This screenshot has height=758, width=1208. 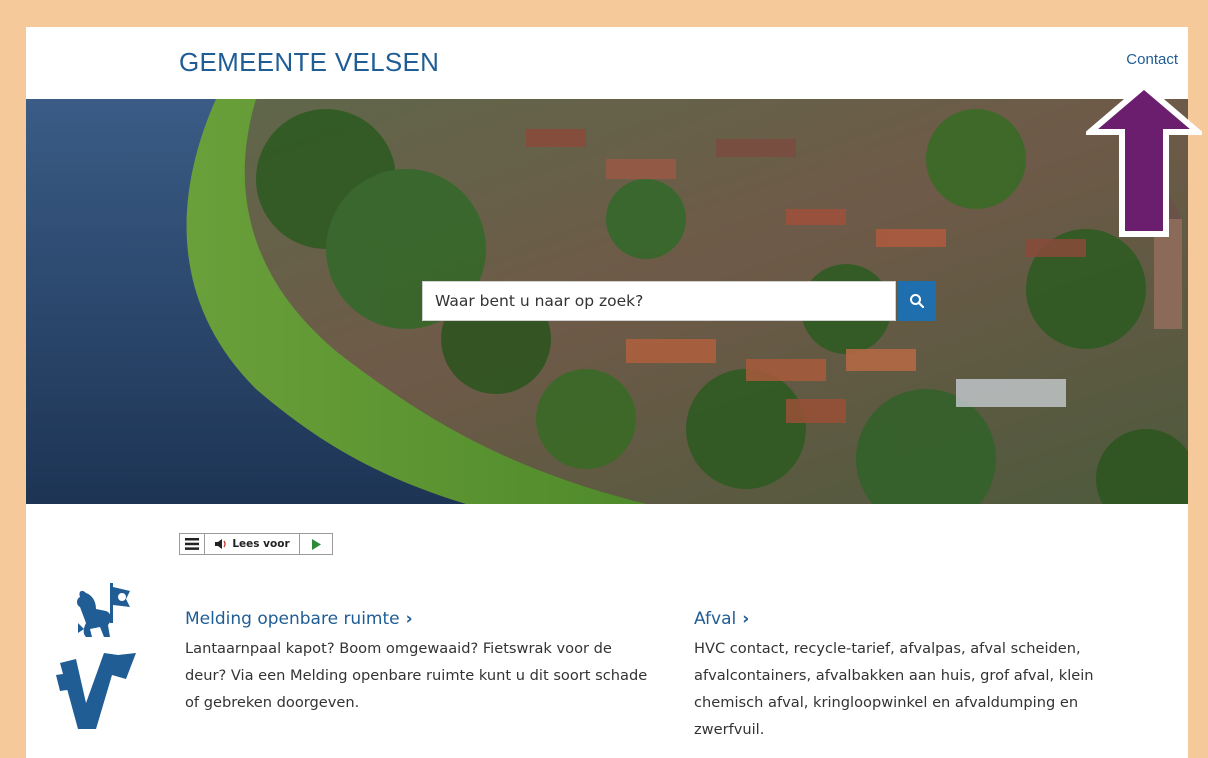 I want to click on search-button, so click(x=917, y=301).